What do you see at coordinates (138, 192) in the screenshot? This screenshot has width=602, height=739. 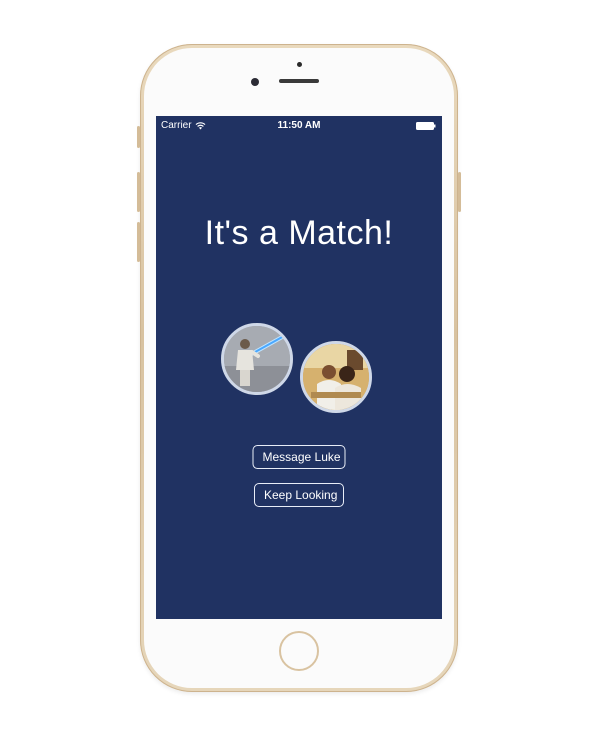 I see `volume-up-button` at bounding box center [138, 192].